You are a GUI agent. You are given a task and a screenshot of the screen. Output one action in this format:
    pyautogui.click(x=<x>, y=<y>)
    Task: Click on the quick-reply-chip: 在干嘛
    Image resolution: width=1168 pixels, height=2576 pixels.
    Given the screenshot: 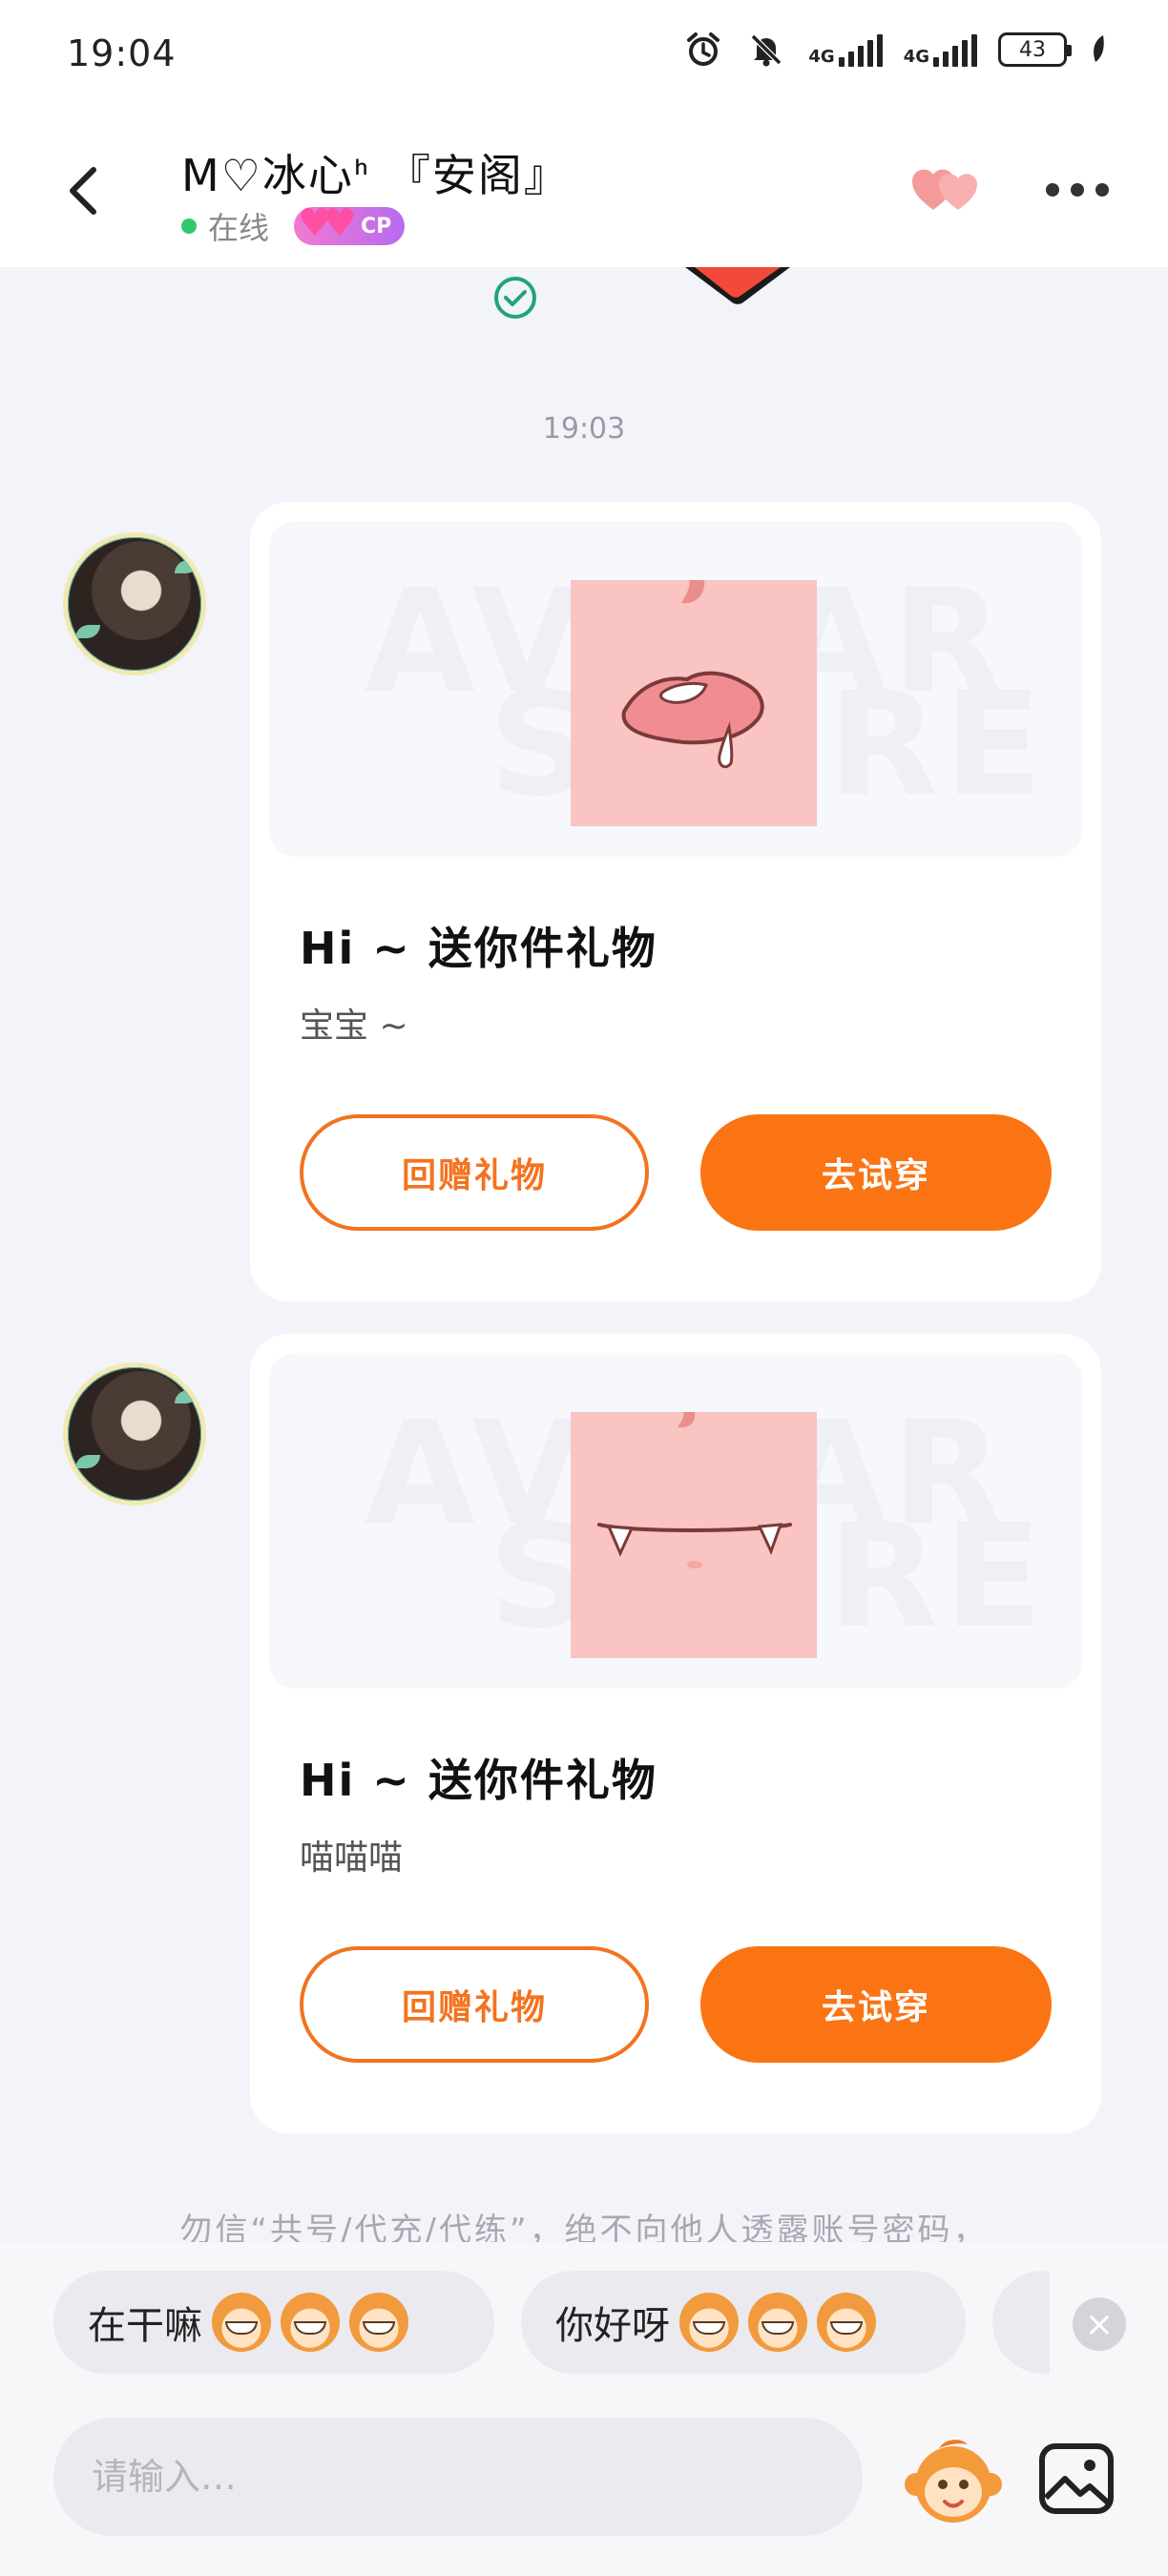 What is the action you would take?
    pyautogui.click(x=273, y=2322)
    